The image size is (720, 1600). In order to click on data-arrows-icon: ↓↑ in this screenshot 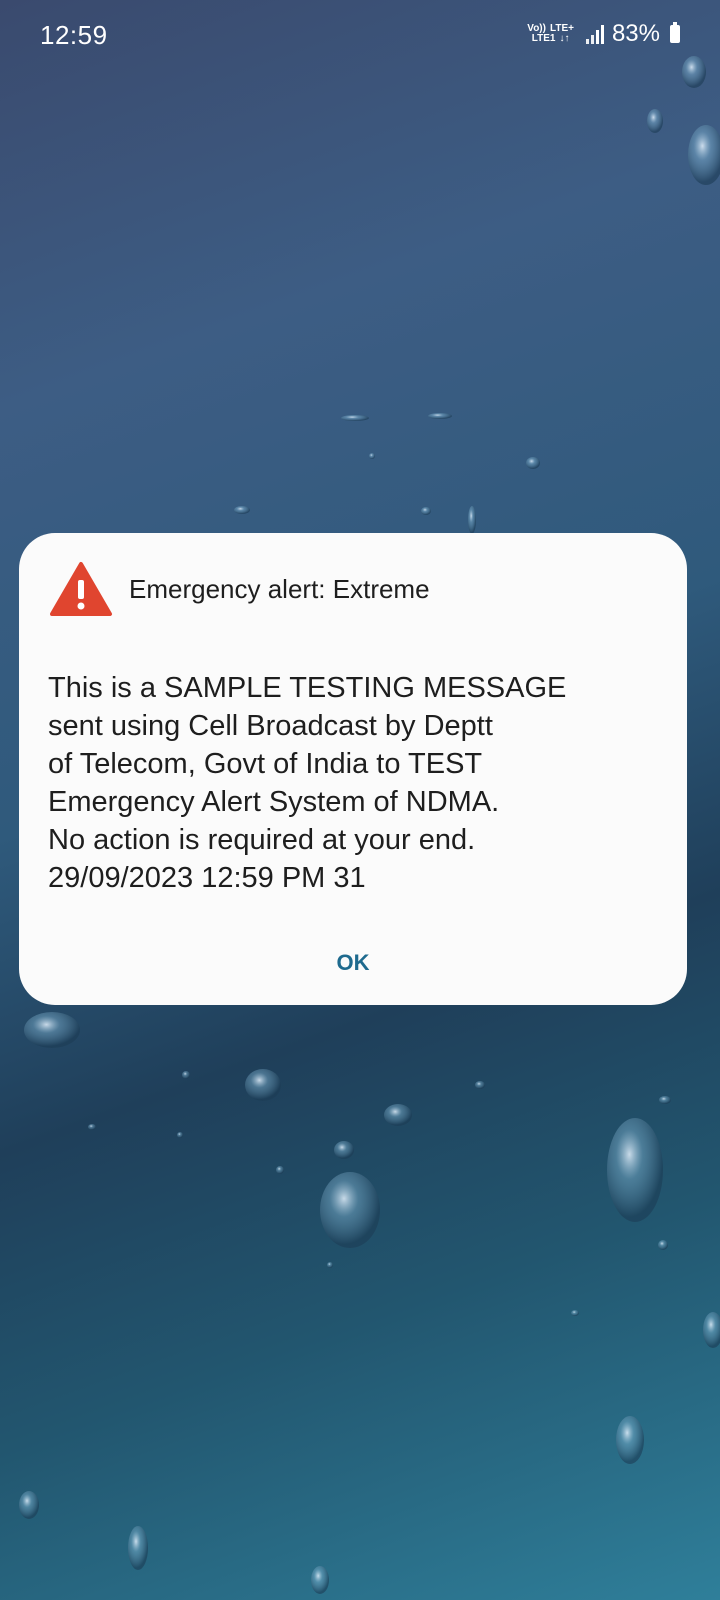, I will do `click(564, 38)`.